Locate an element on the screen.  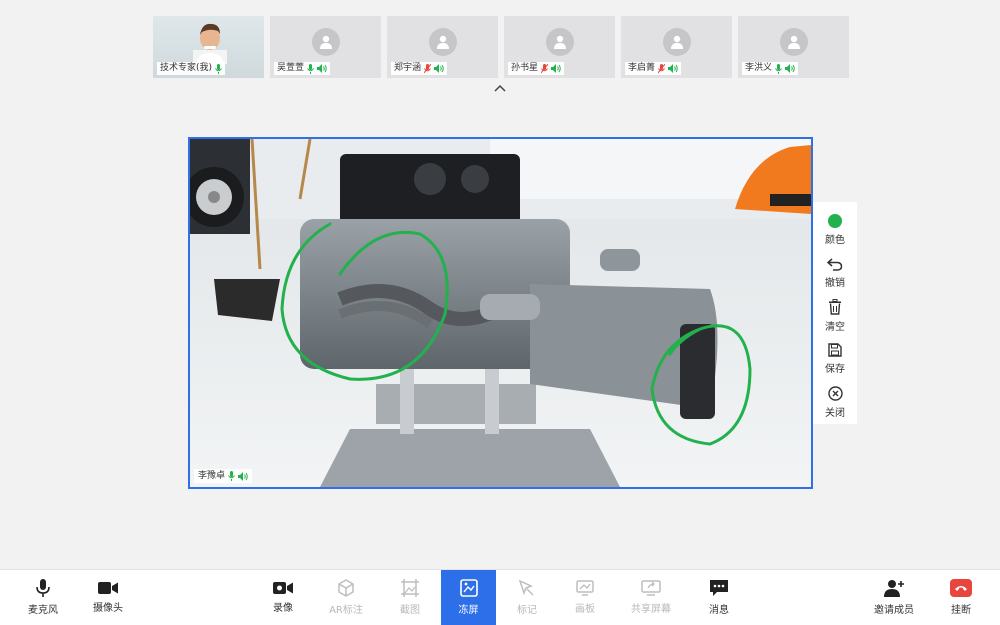
mic-button: 麦克风 is located at coordinates (43, 597).